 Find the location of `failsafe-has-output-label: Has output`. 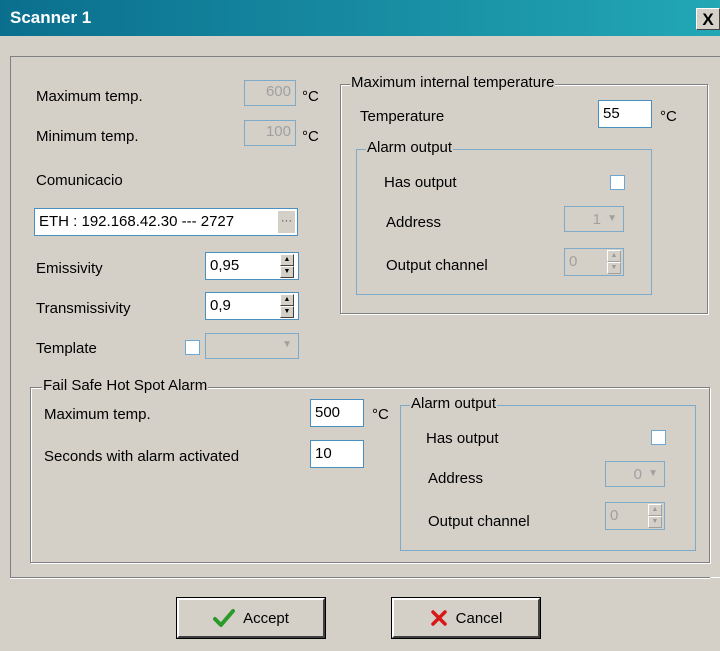

failsafe-has-output-label: Has output is located at coordinates (462, 438).